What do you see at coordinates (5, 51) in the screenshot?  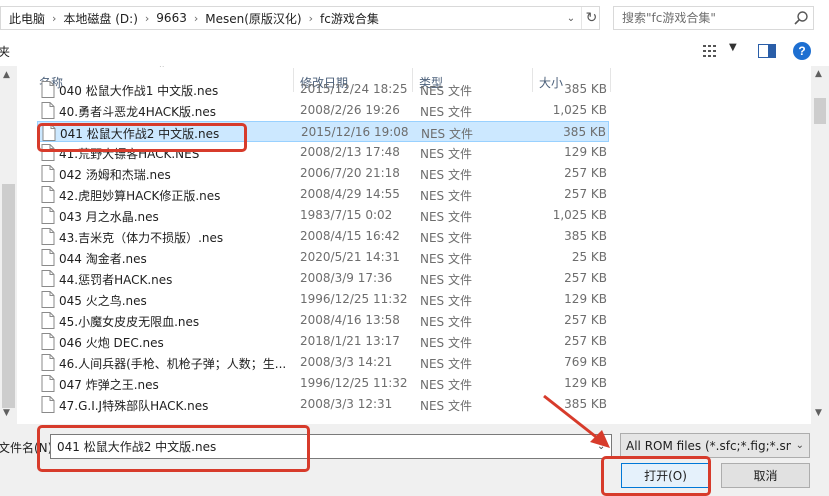 I see `new-folder-button: 夹` at bounding box center [5, 51].